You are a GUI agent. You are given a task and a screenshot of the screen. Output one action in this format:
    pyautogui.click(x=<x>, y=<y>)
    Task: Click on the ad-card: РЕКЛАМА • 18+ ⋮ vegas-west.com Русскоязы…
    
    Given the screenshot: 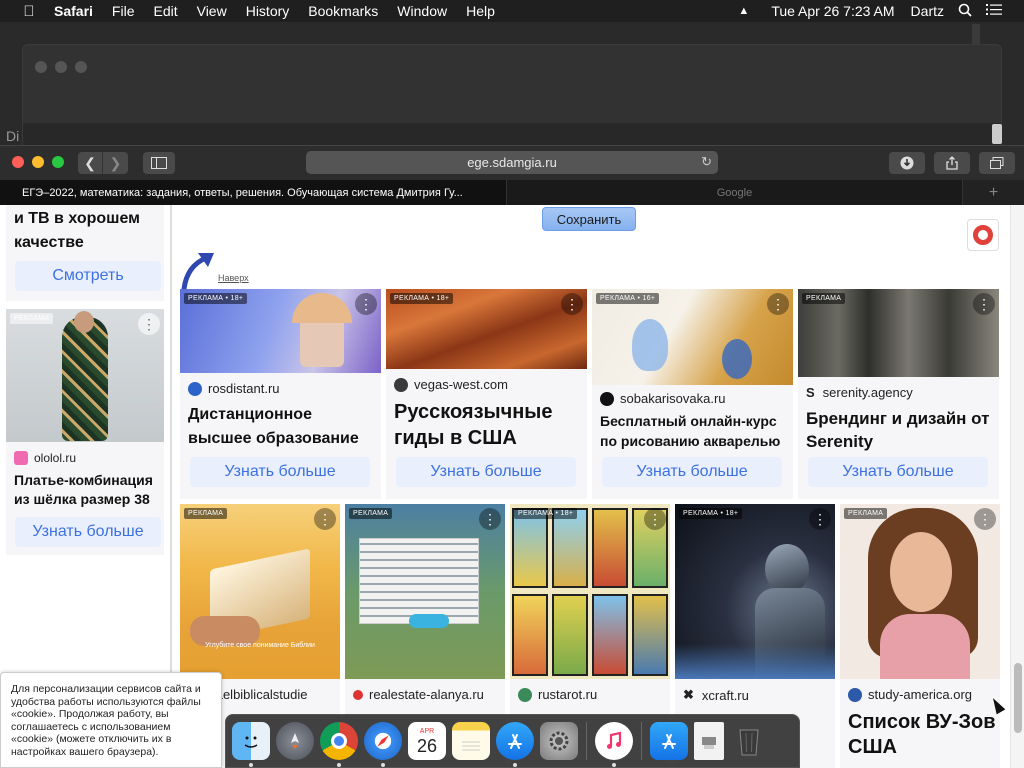 What is the action you would take?
    pyautogui.click(x=486, y=394)
    